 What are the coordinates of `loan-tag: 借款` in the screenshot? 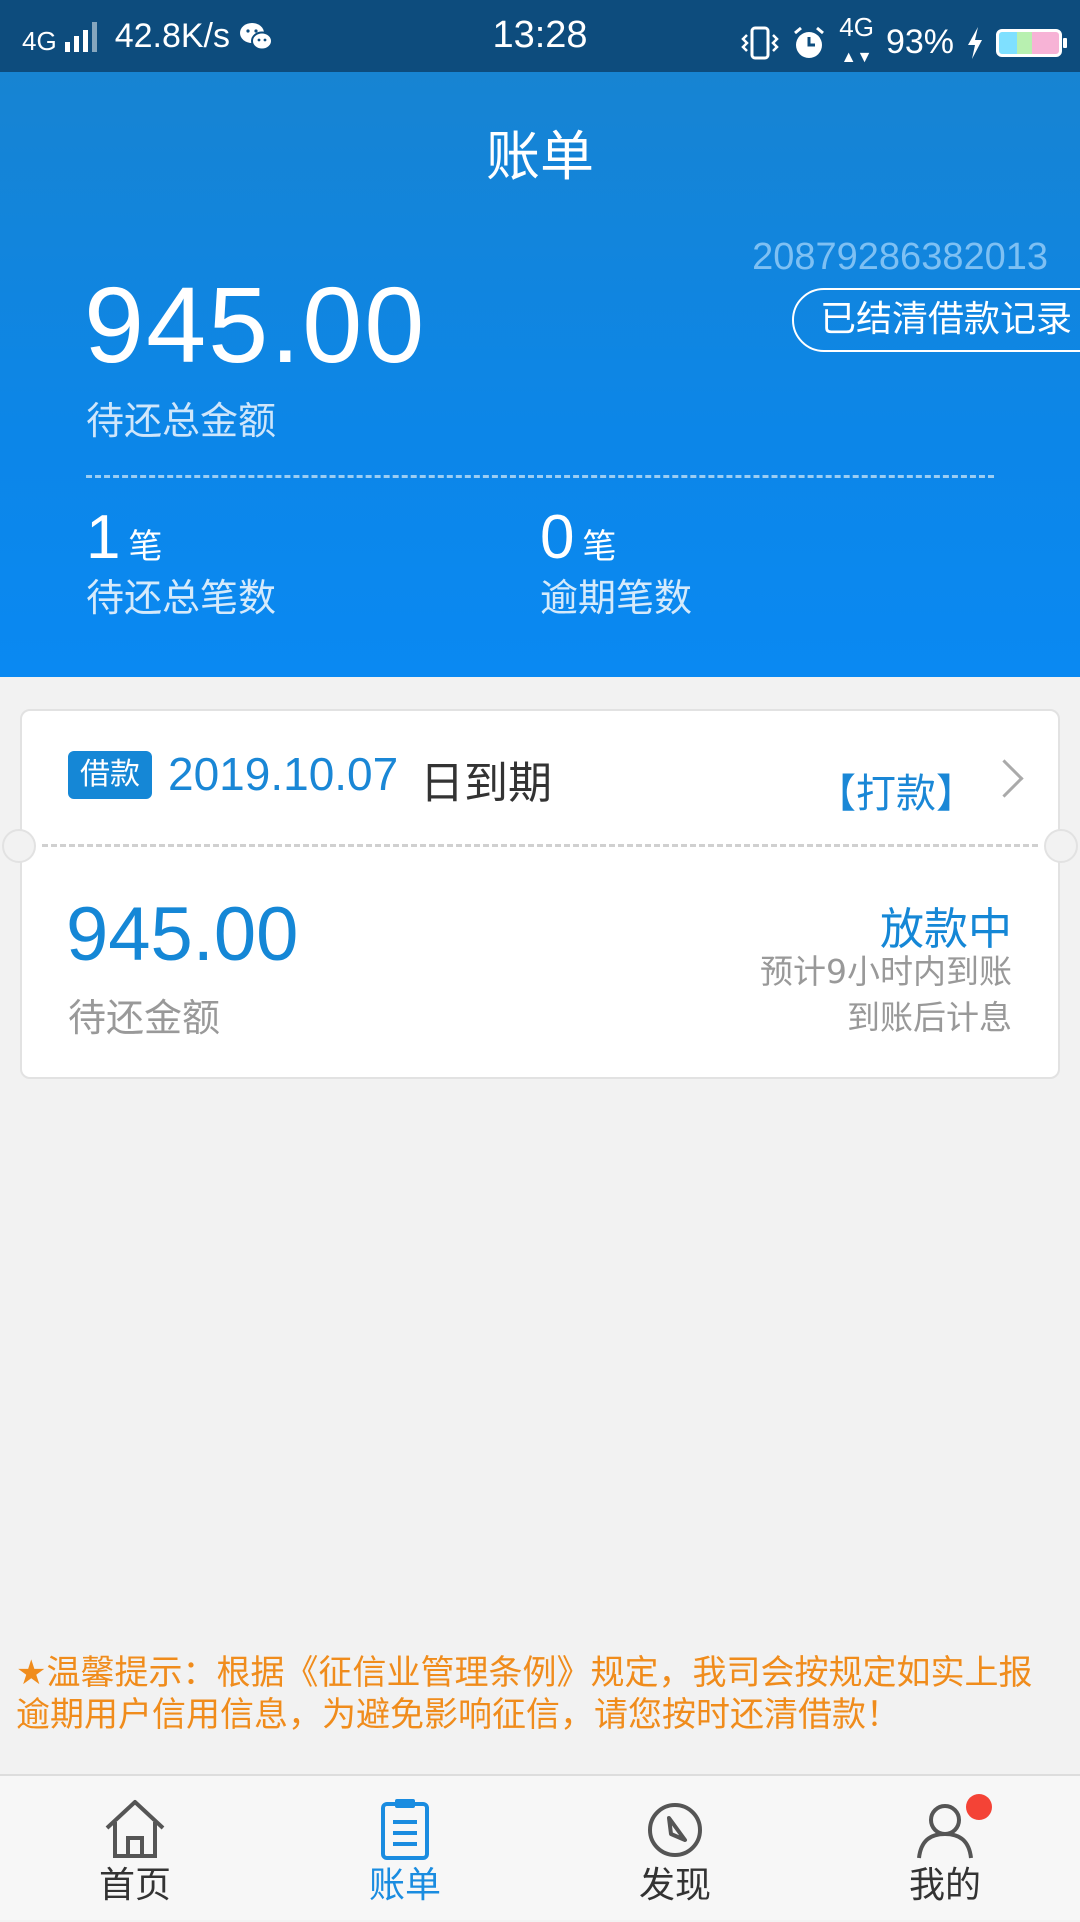 It's located at (110, 775).